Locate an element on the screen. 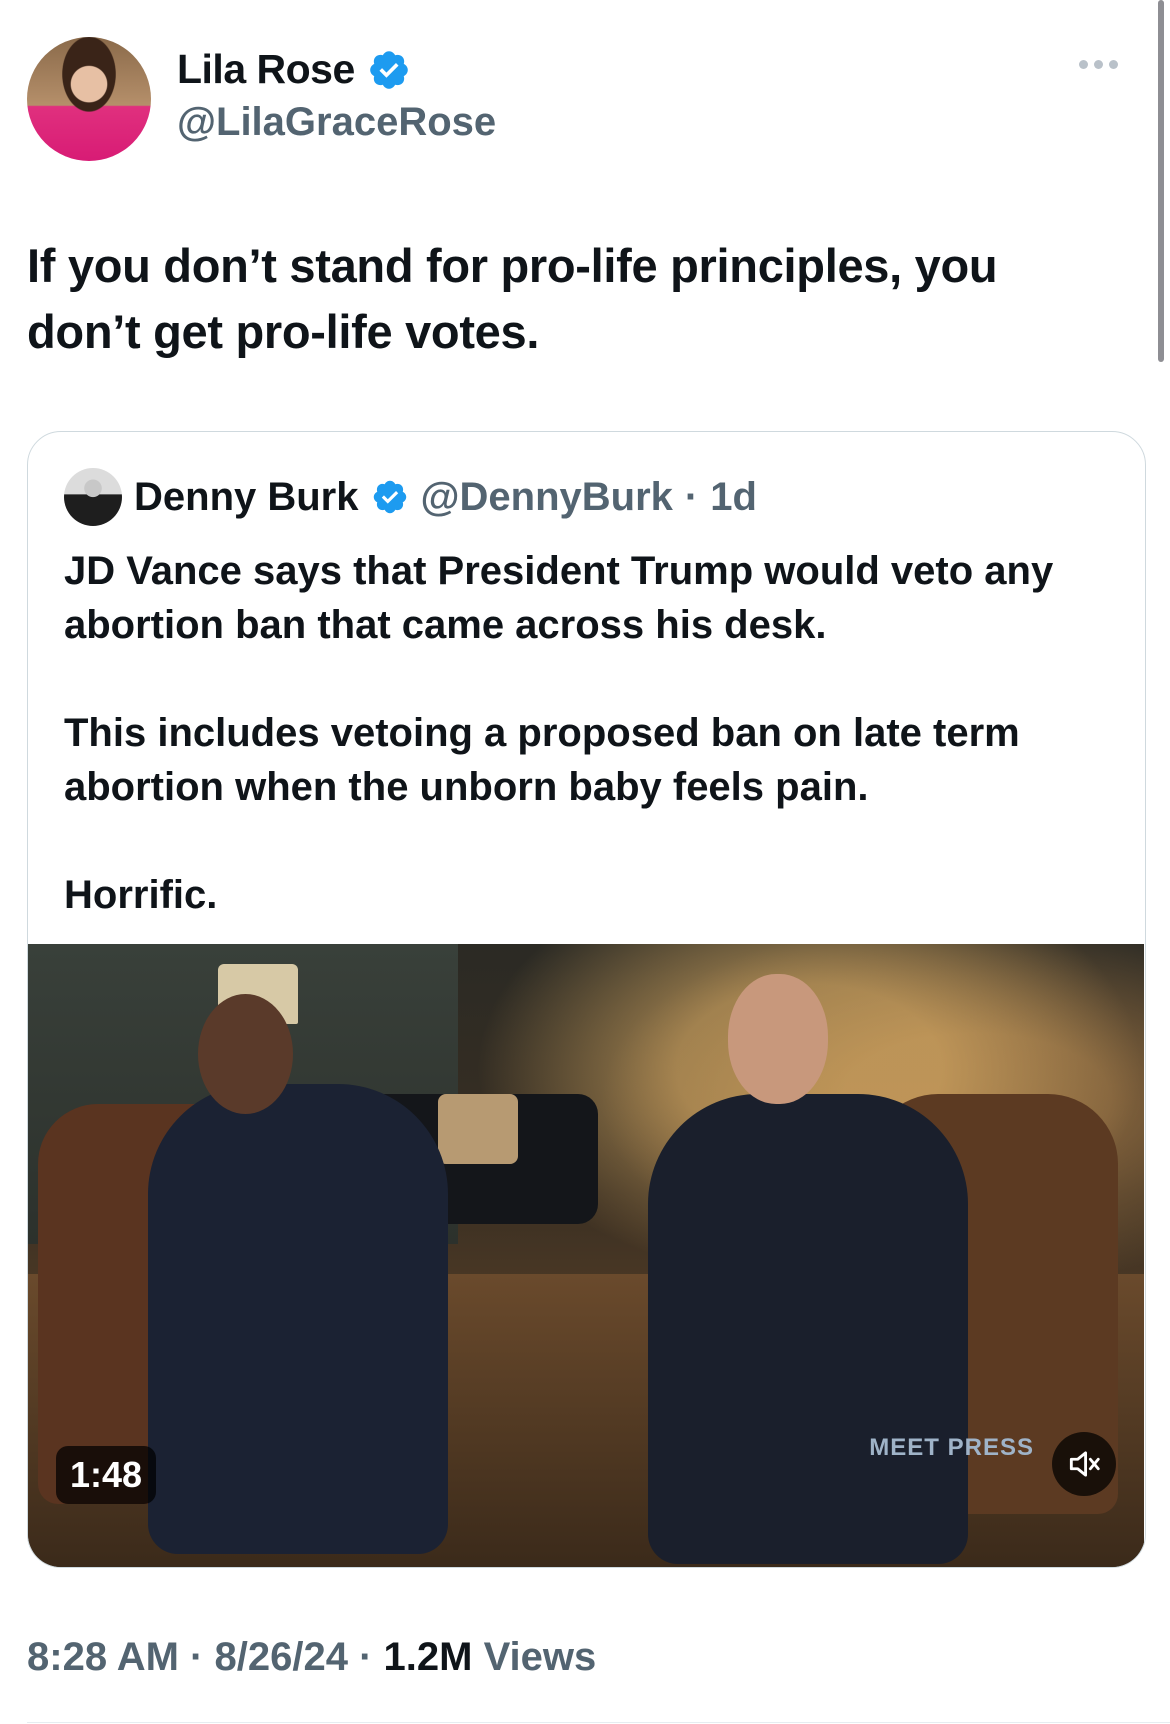 Image resolution: width=1170 pixels, height=1724 pixels. video-scene-pillow is located at coordinates (478, 1129).